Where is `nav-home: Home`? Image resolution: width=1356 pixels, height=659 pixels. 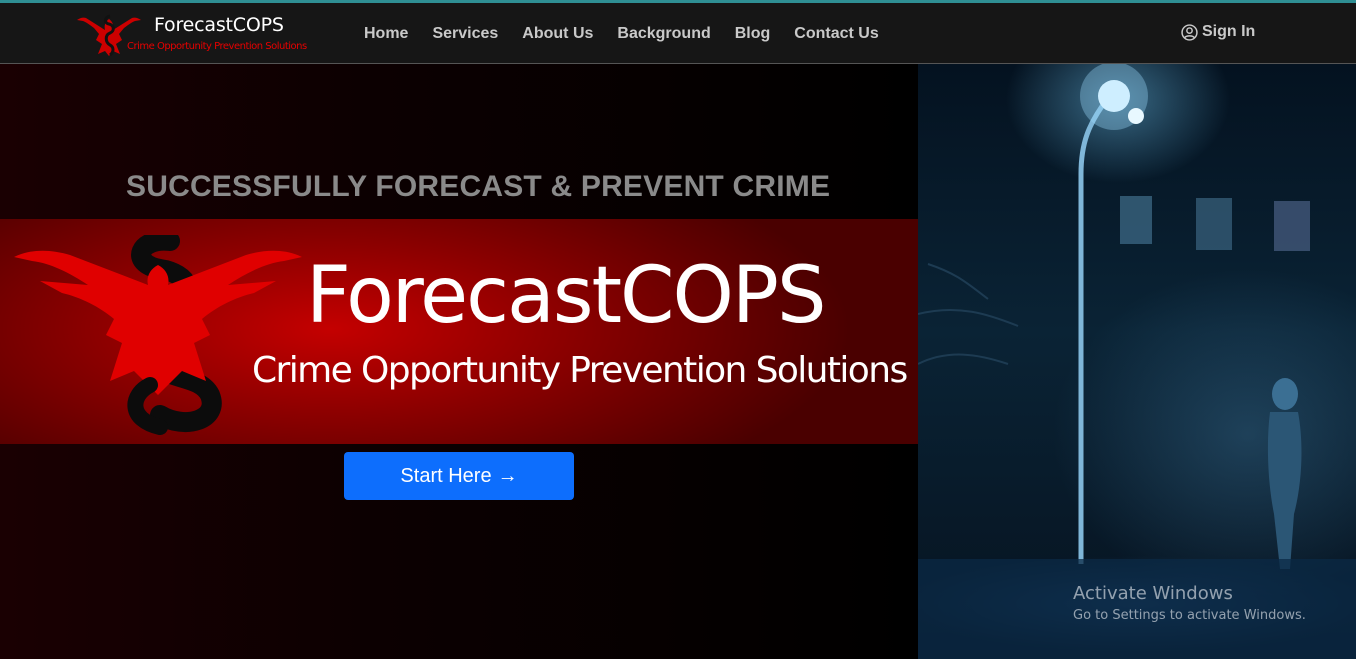 nav-home: Home is located at coordinates (386, 34).